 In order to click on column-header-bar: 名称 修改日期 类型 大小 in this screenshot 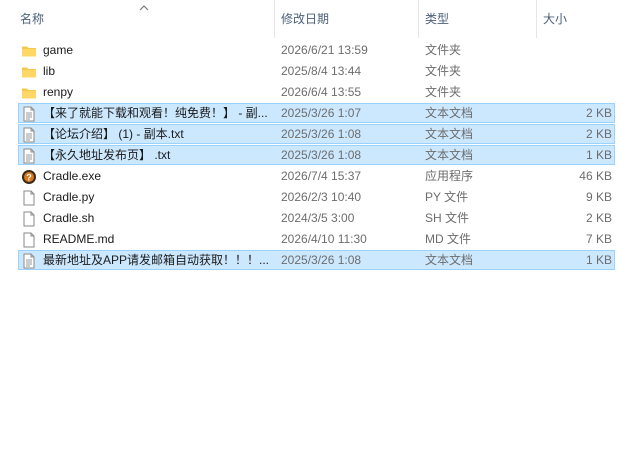, I will do `click(312, 19)`.